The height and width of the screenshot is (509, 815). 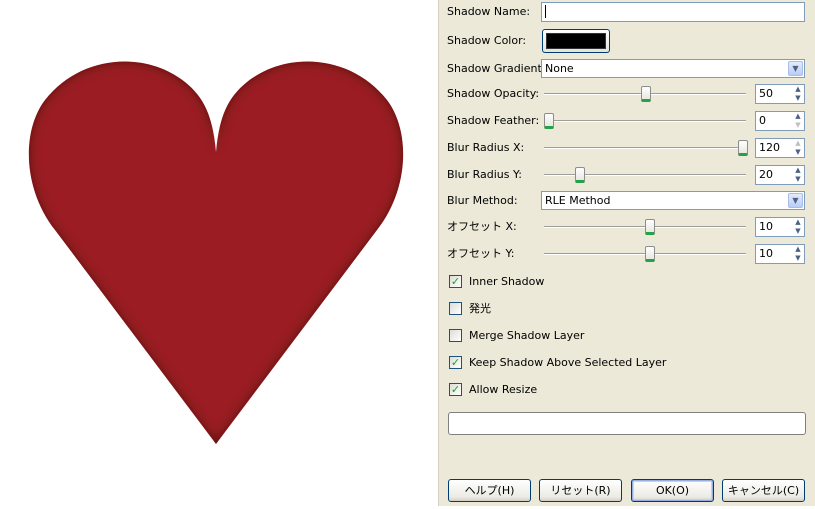 What do you see at coordinates (481, 253) in the screenshot?
I see `offset-y-label: オフセット Y:` at bounding box center [481, 253].